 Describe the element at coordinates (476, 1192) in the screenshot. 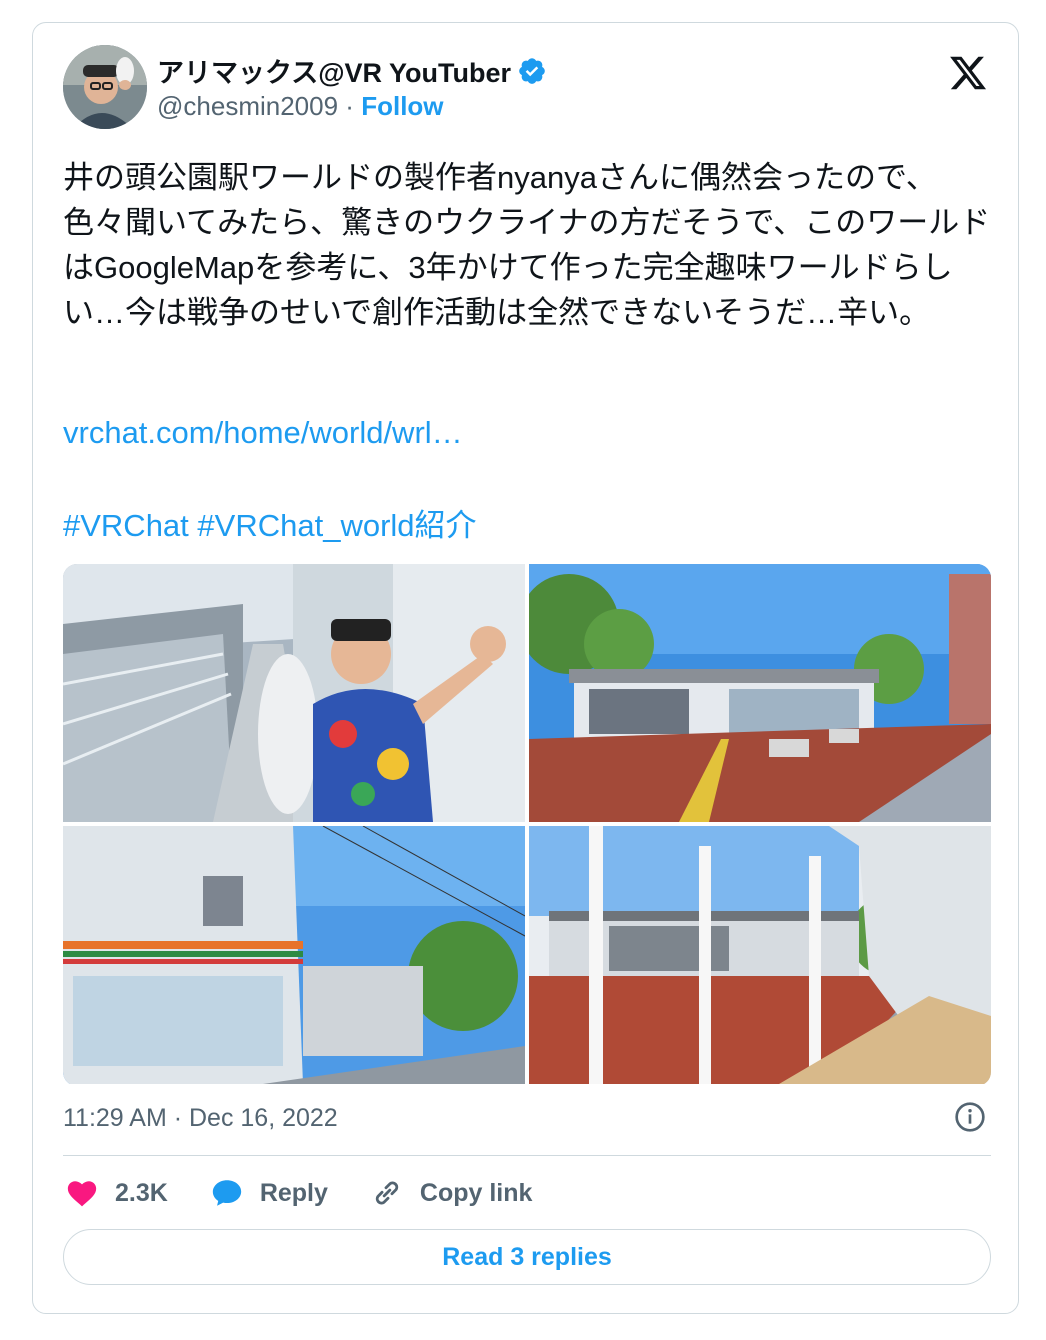

I see `copy-link-label: Copy link` at that location.